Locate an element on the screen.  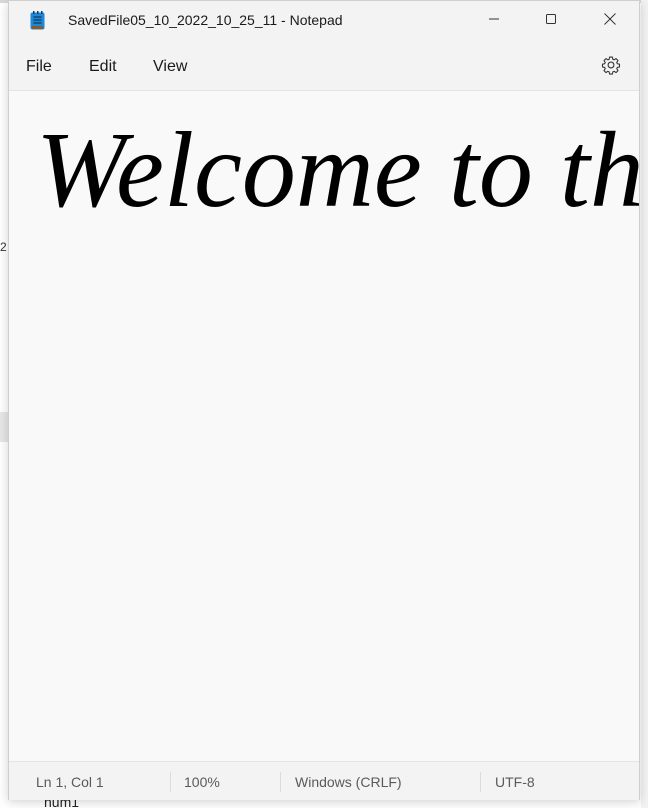
title-bar: SavedFile05_10_2022_10_25_11 - Notepad is located at coordinates (324, 21).